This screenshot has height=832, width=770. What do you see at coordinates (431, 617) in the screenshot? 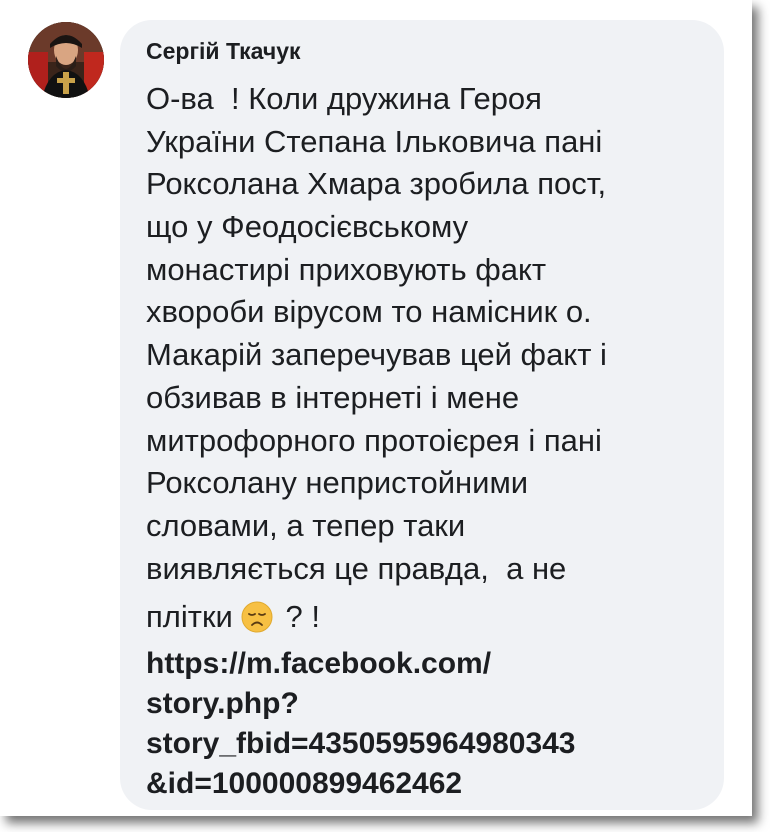
I see `comment-line-with-emoji: плітки ? !` at bounding box center [431, 617].